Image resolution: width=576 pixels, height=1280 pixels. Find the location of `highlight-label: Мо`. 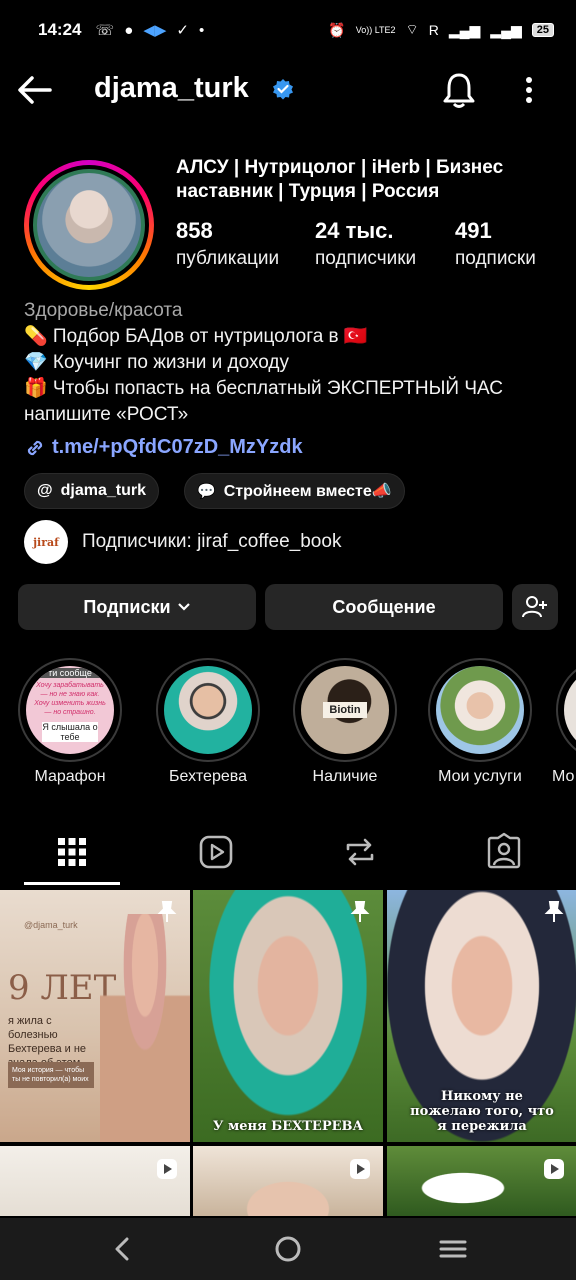

highlight-label: Мо is located at coordinates (563, 776).